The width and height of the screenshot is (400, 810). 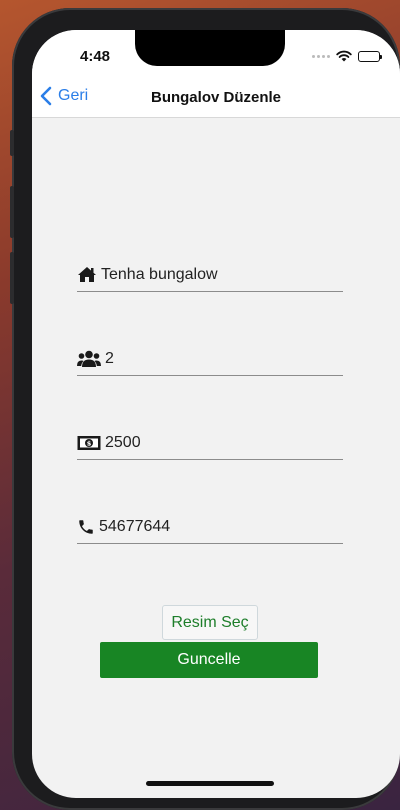 What do you see at coordinates (12, 143) in the screenshot?
I see `mute-switch` at bounding box center [12, 143].